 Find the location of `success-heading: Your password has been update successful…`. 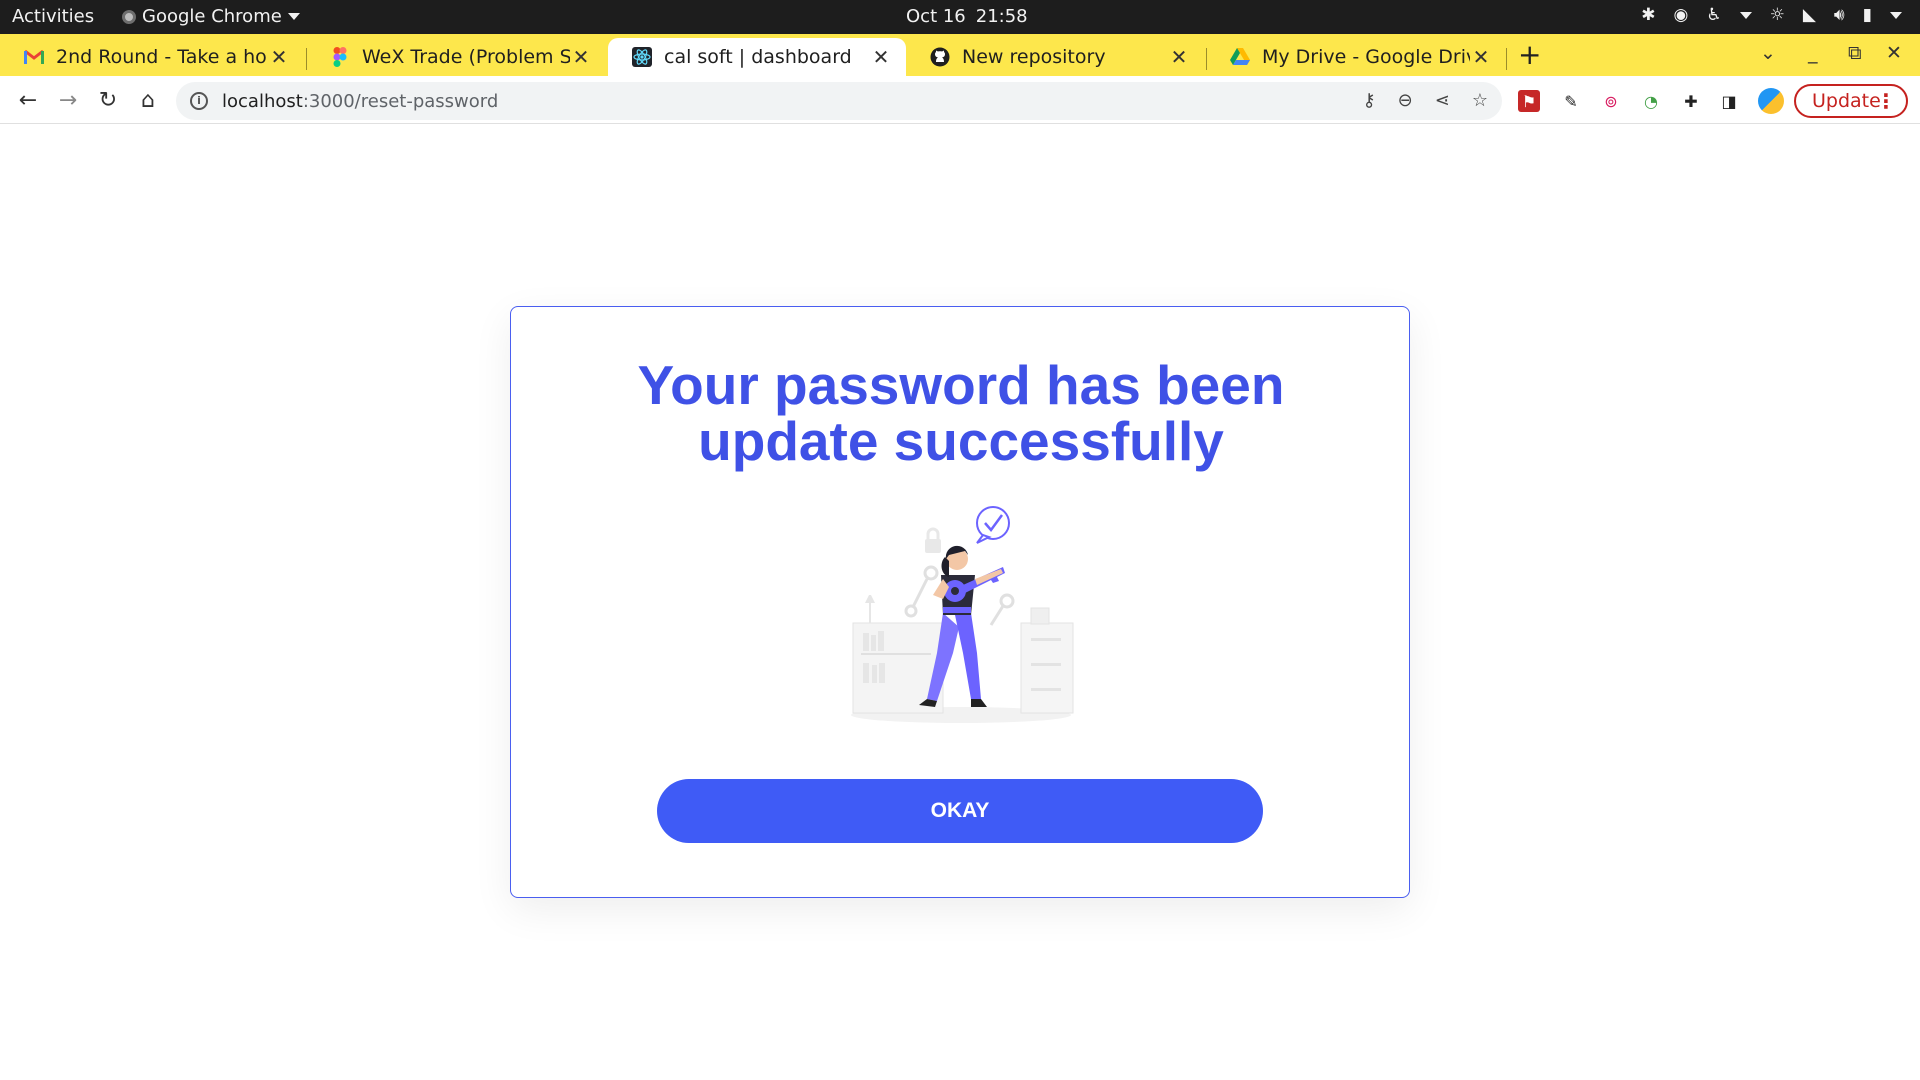

success-heading: Your password has been update successful… is located at coordinates (961, 413).